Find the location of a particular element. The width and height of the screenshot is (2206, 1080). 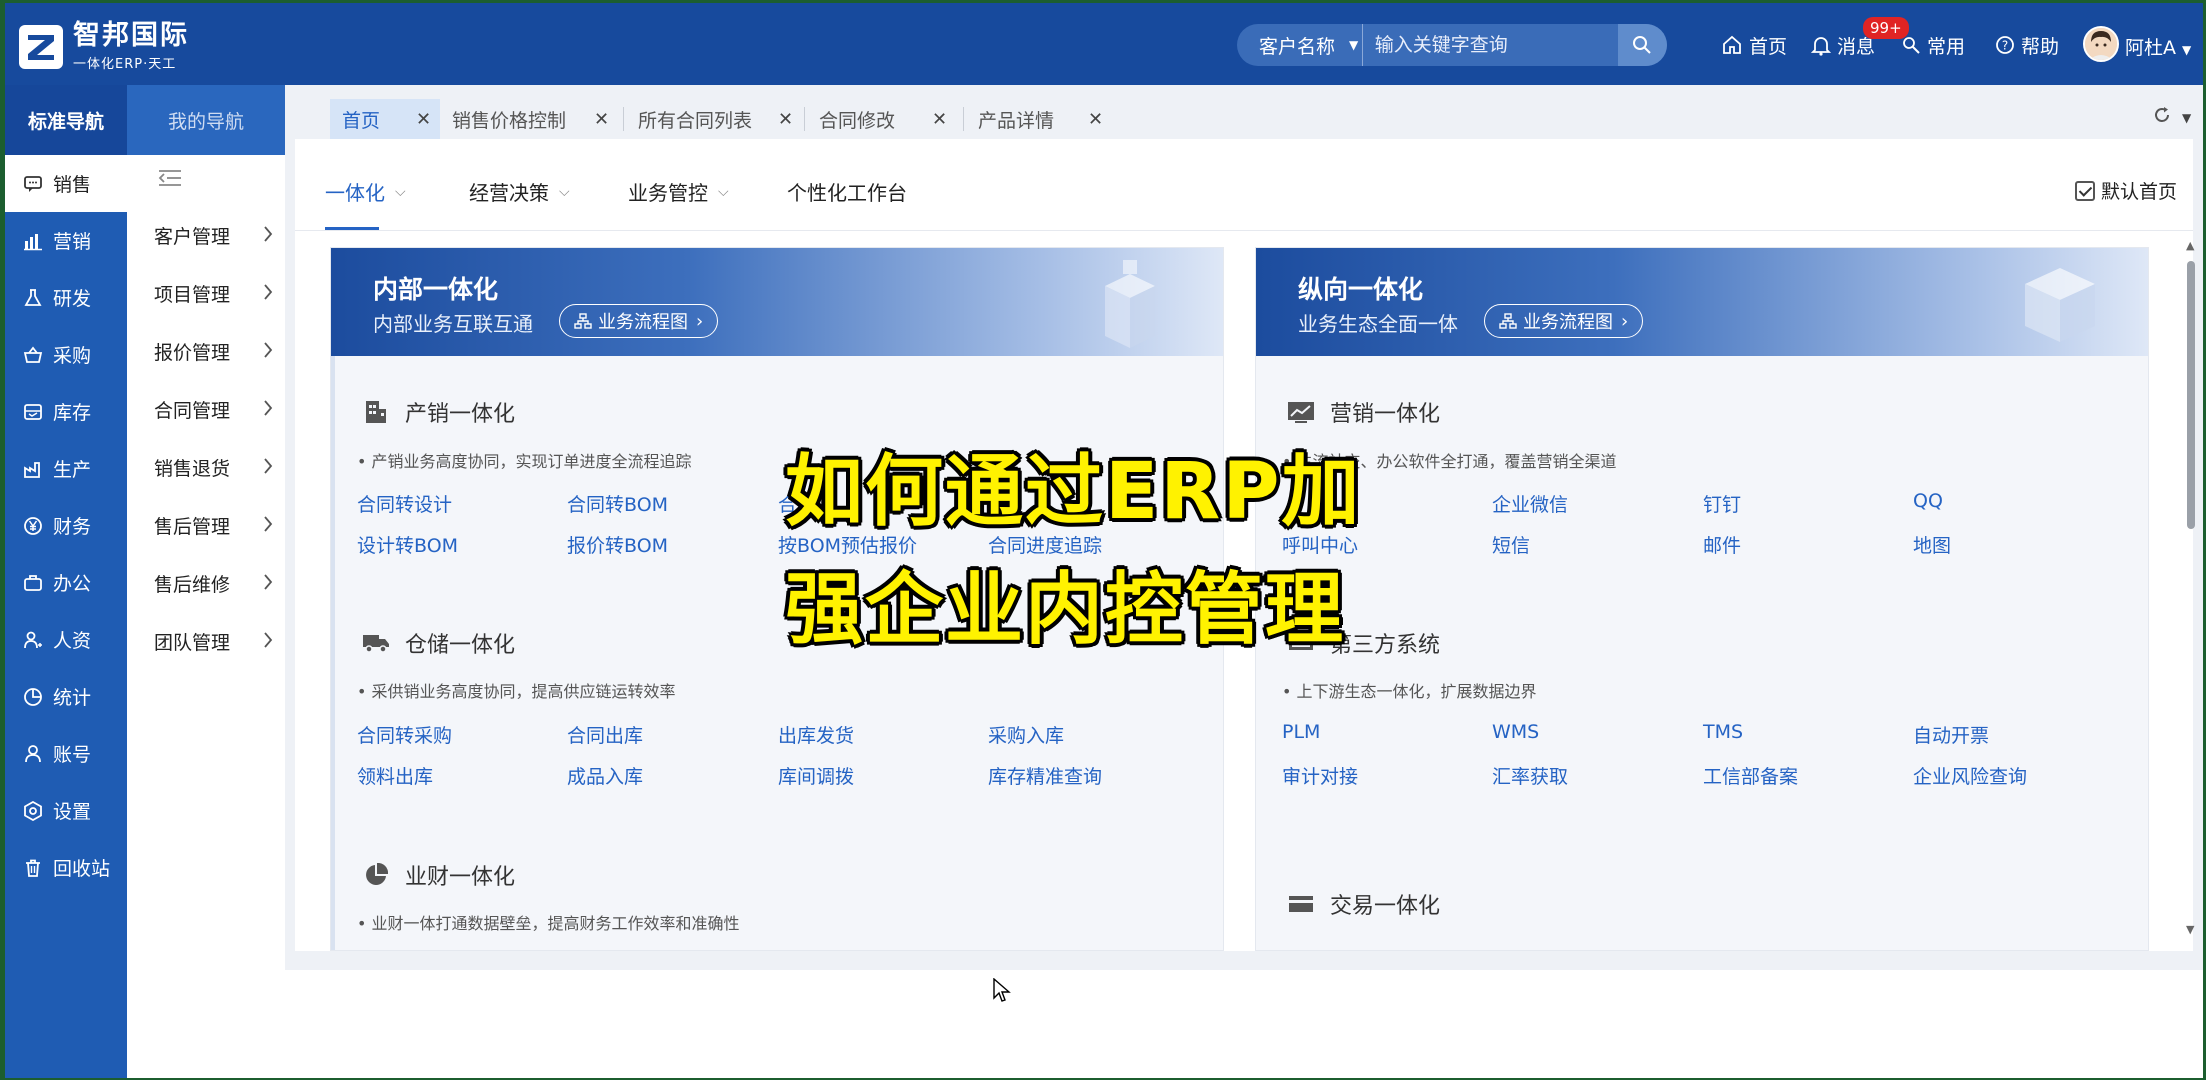

link-exchange-rate: 汇率获取 is located at coordinates (1530, 775).